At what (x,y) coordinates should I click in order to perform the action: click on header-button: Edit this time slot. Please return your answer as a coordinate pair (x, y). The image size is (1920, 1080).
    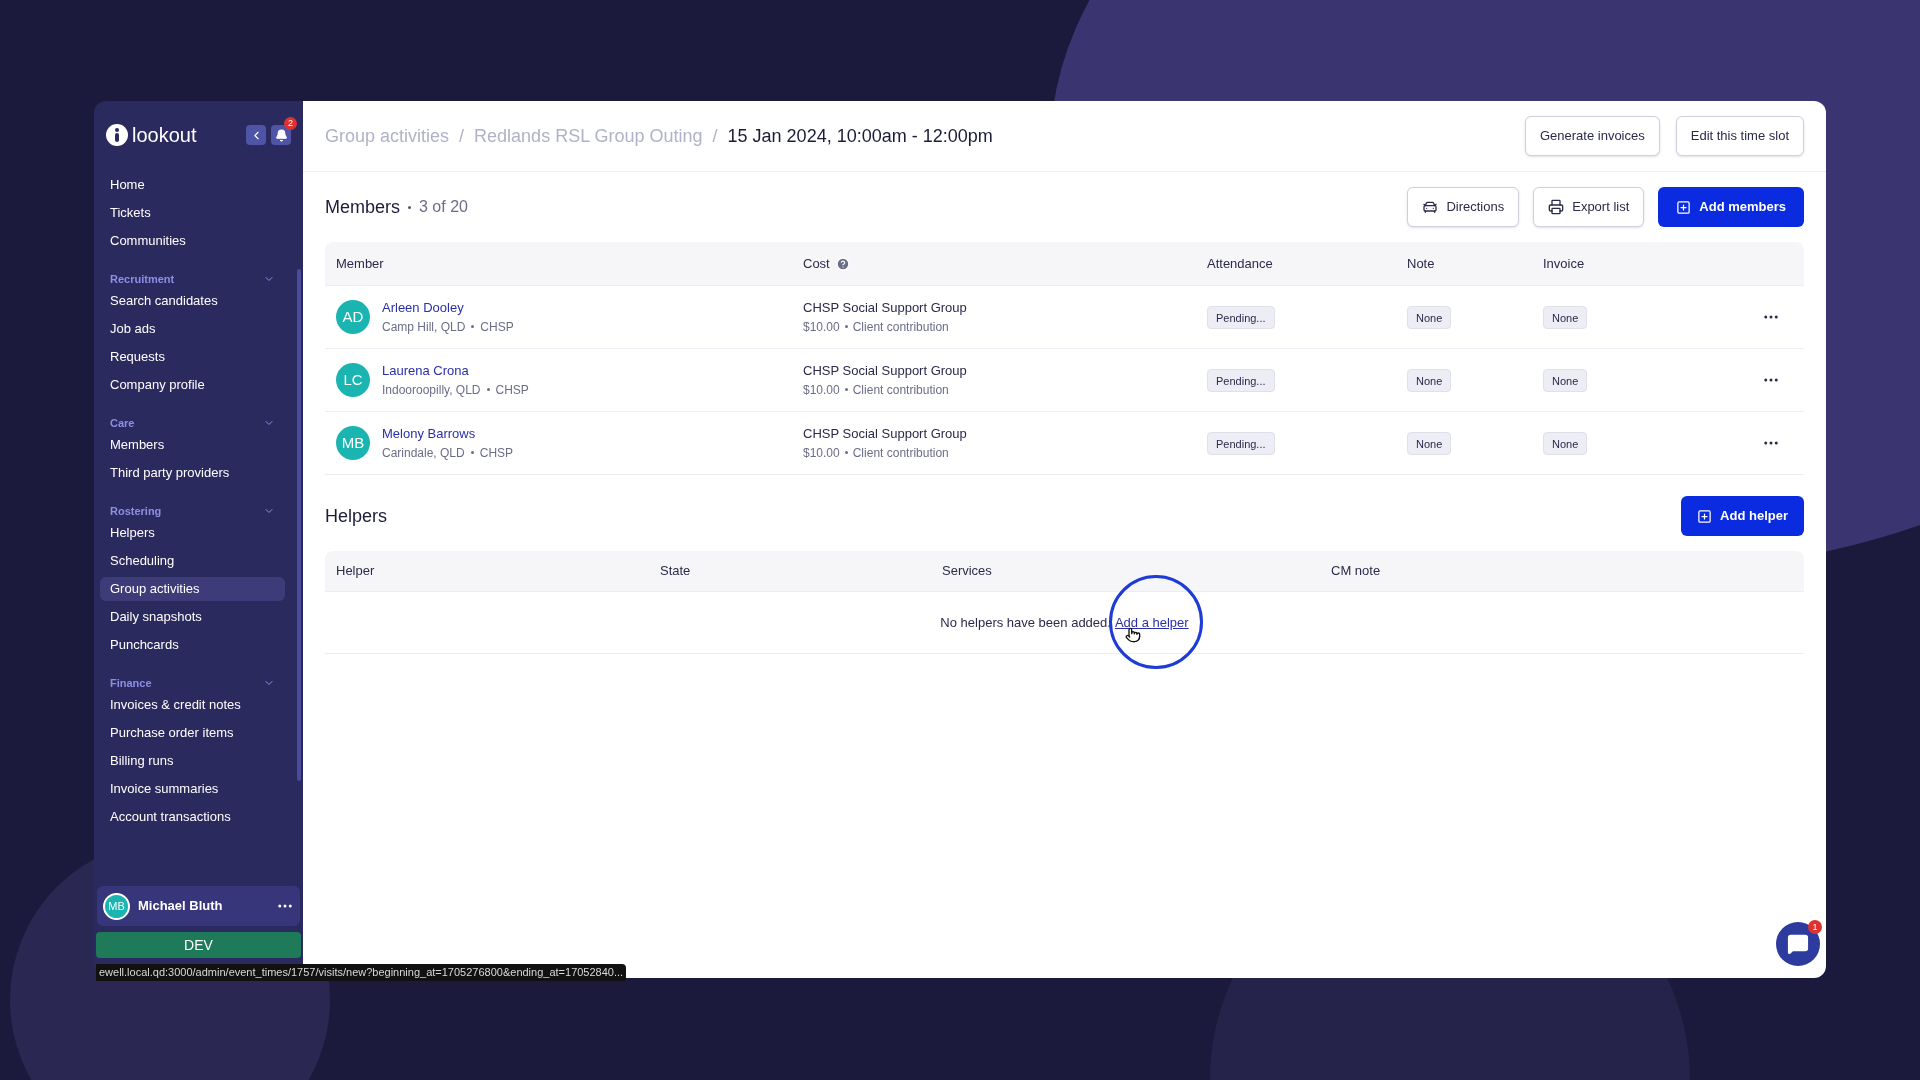
    Looking at the image, I should click on (1739, 136).